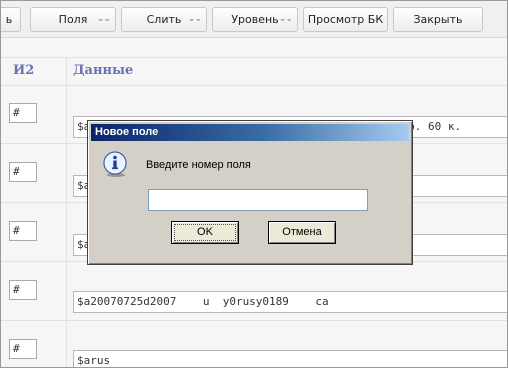 This screenshot has height=368, width=508. I want to click on toolbar-button-partial: ь, so click(11, 19).